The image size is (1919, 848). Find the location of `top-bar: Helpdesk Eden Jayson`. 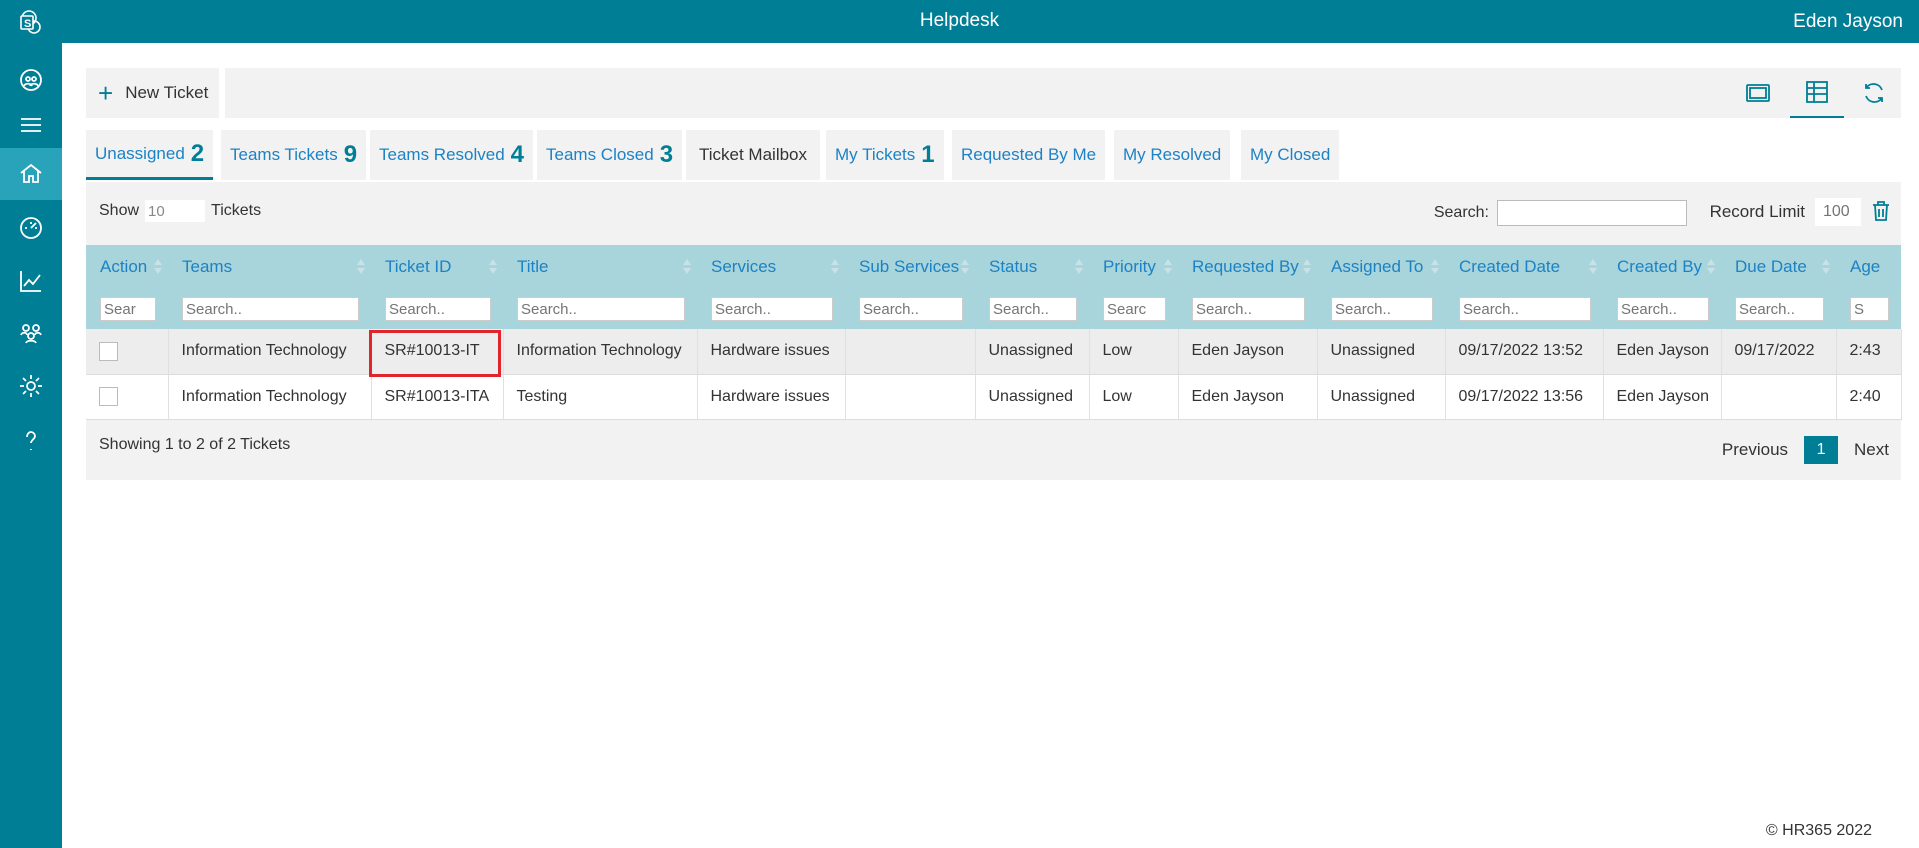

top-bar: Helpdesk Eden Jayson is located at coordinates (959, 21).